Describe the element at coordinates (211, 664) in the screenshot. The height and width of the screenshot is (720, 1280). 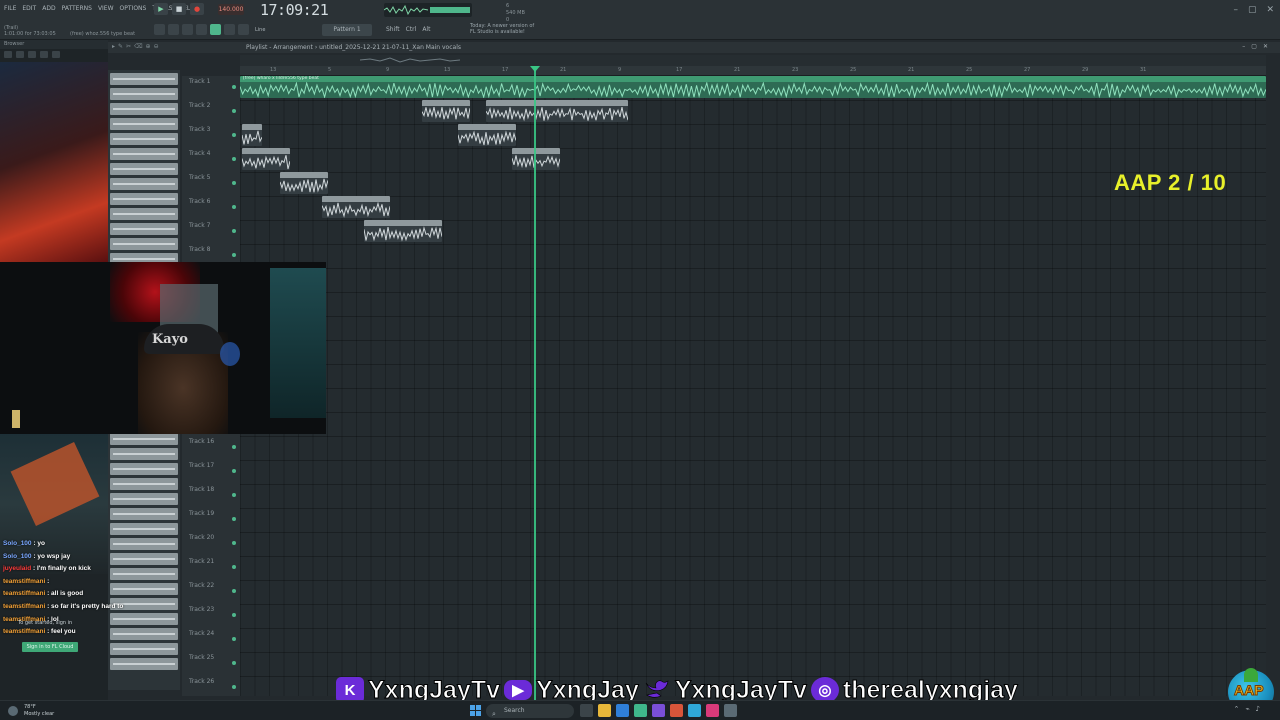
I see `track-header: Track 25` at that location.